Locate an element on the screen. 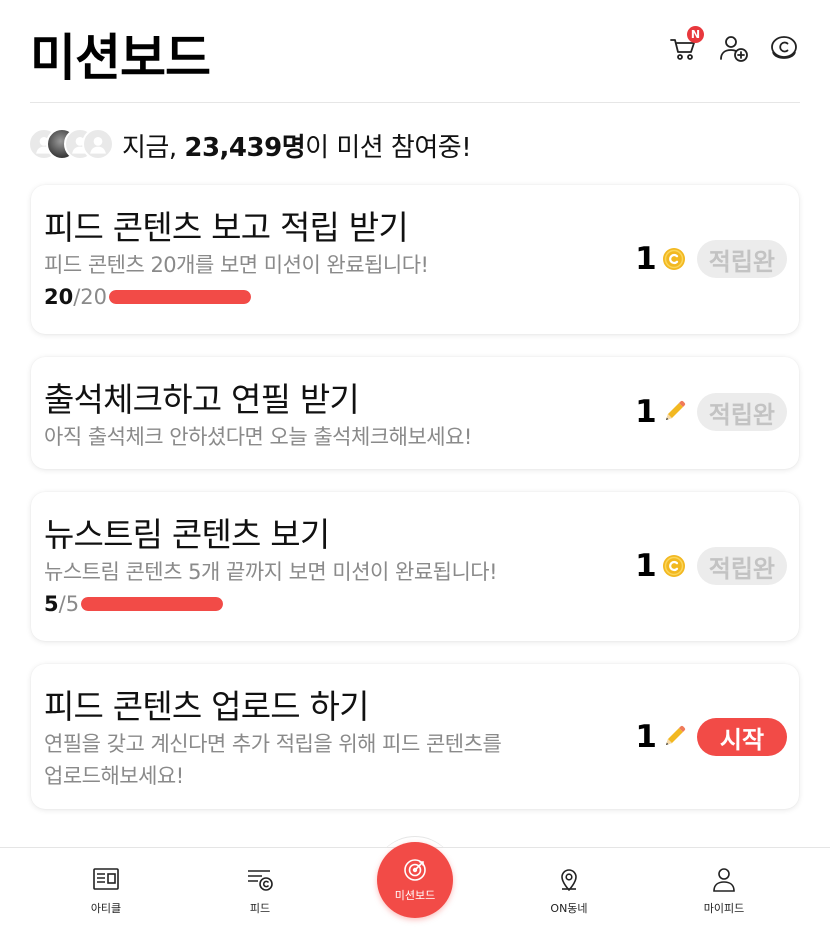  nav-item-my-feed: 마이피드 is located at coordinates (724, 890).